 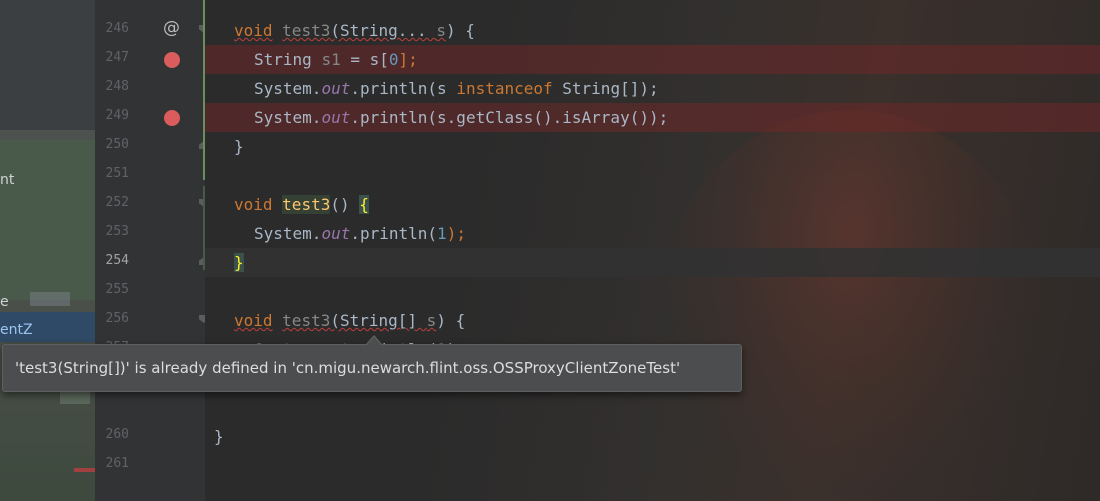 I want to click on line-number: 260, so click(x=117, y=434).